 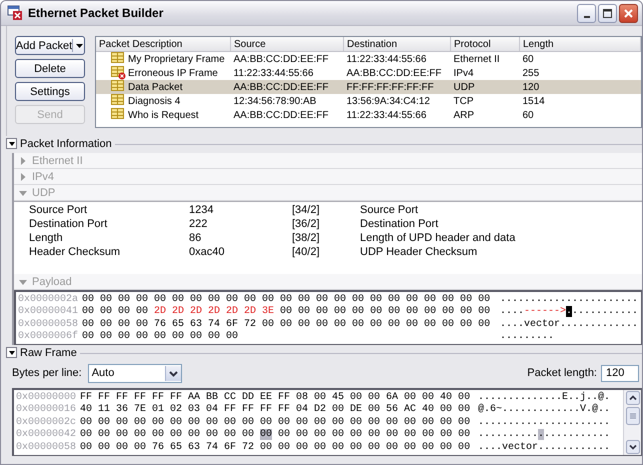 I want to click on field-description: Length of UPD header and data, so click(x=438, y=238).